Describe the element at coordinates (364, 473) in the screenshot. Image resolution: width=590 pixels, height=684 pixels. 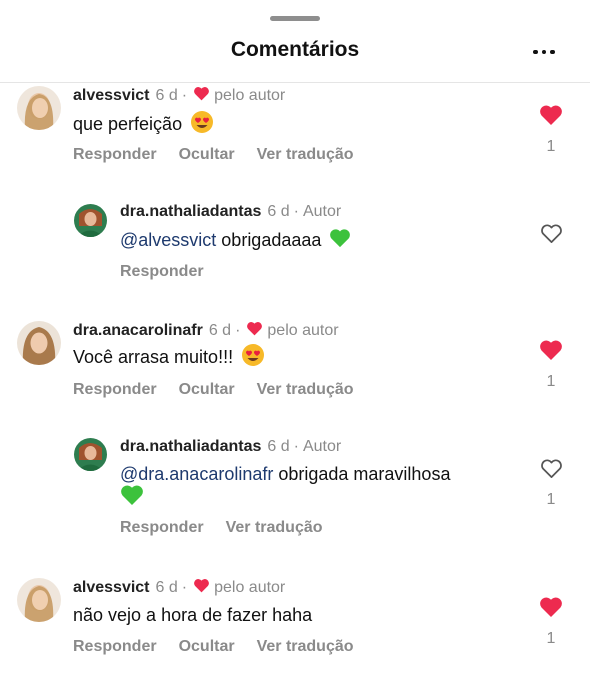
I see `comment-text: obrigada maravilhosa` at that location.